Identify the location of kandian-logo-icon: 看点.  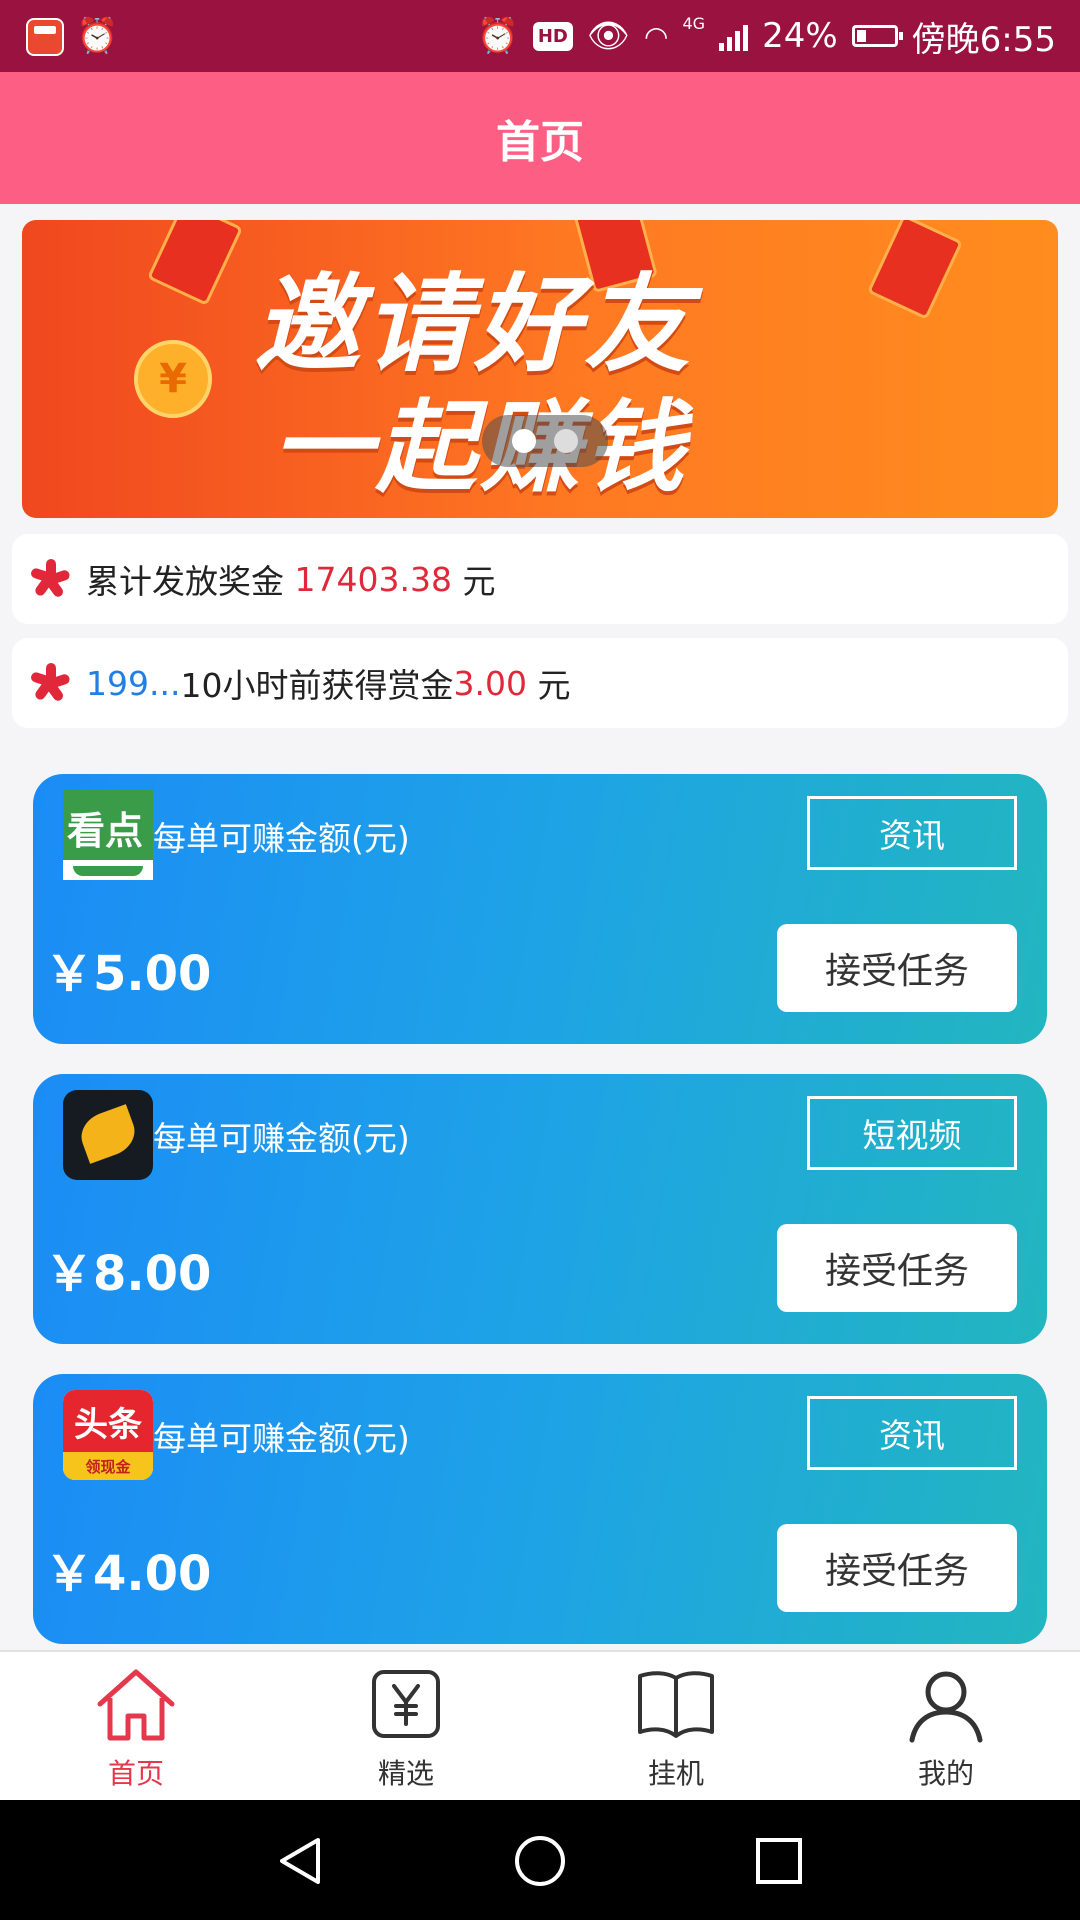
(108, 835).